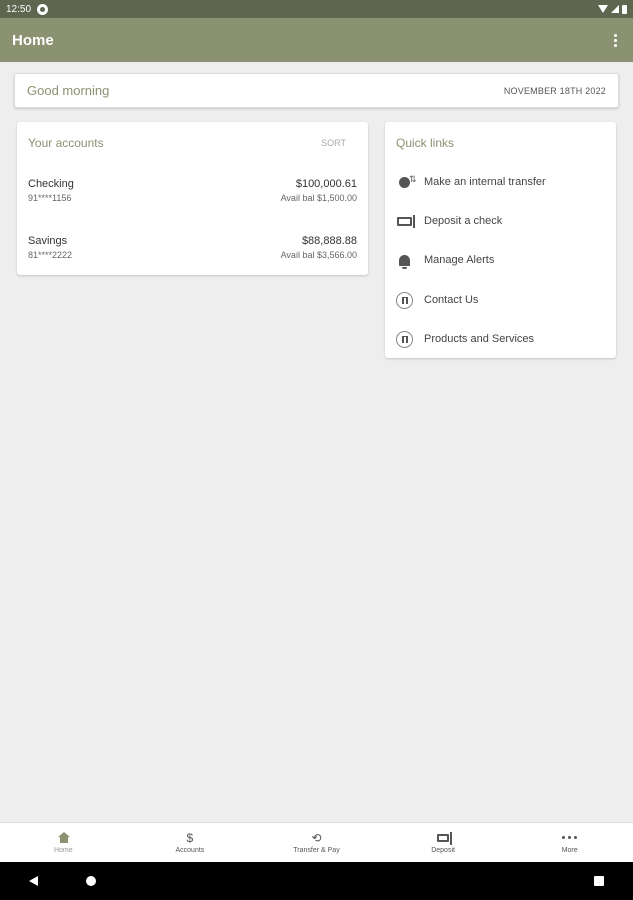 This screenshot has height=900, width=633. Describe the element at coordinates (43, 9) in the screenshot. I see `notification-icon` at that location.